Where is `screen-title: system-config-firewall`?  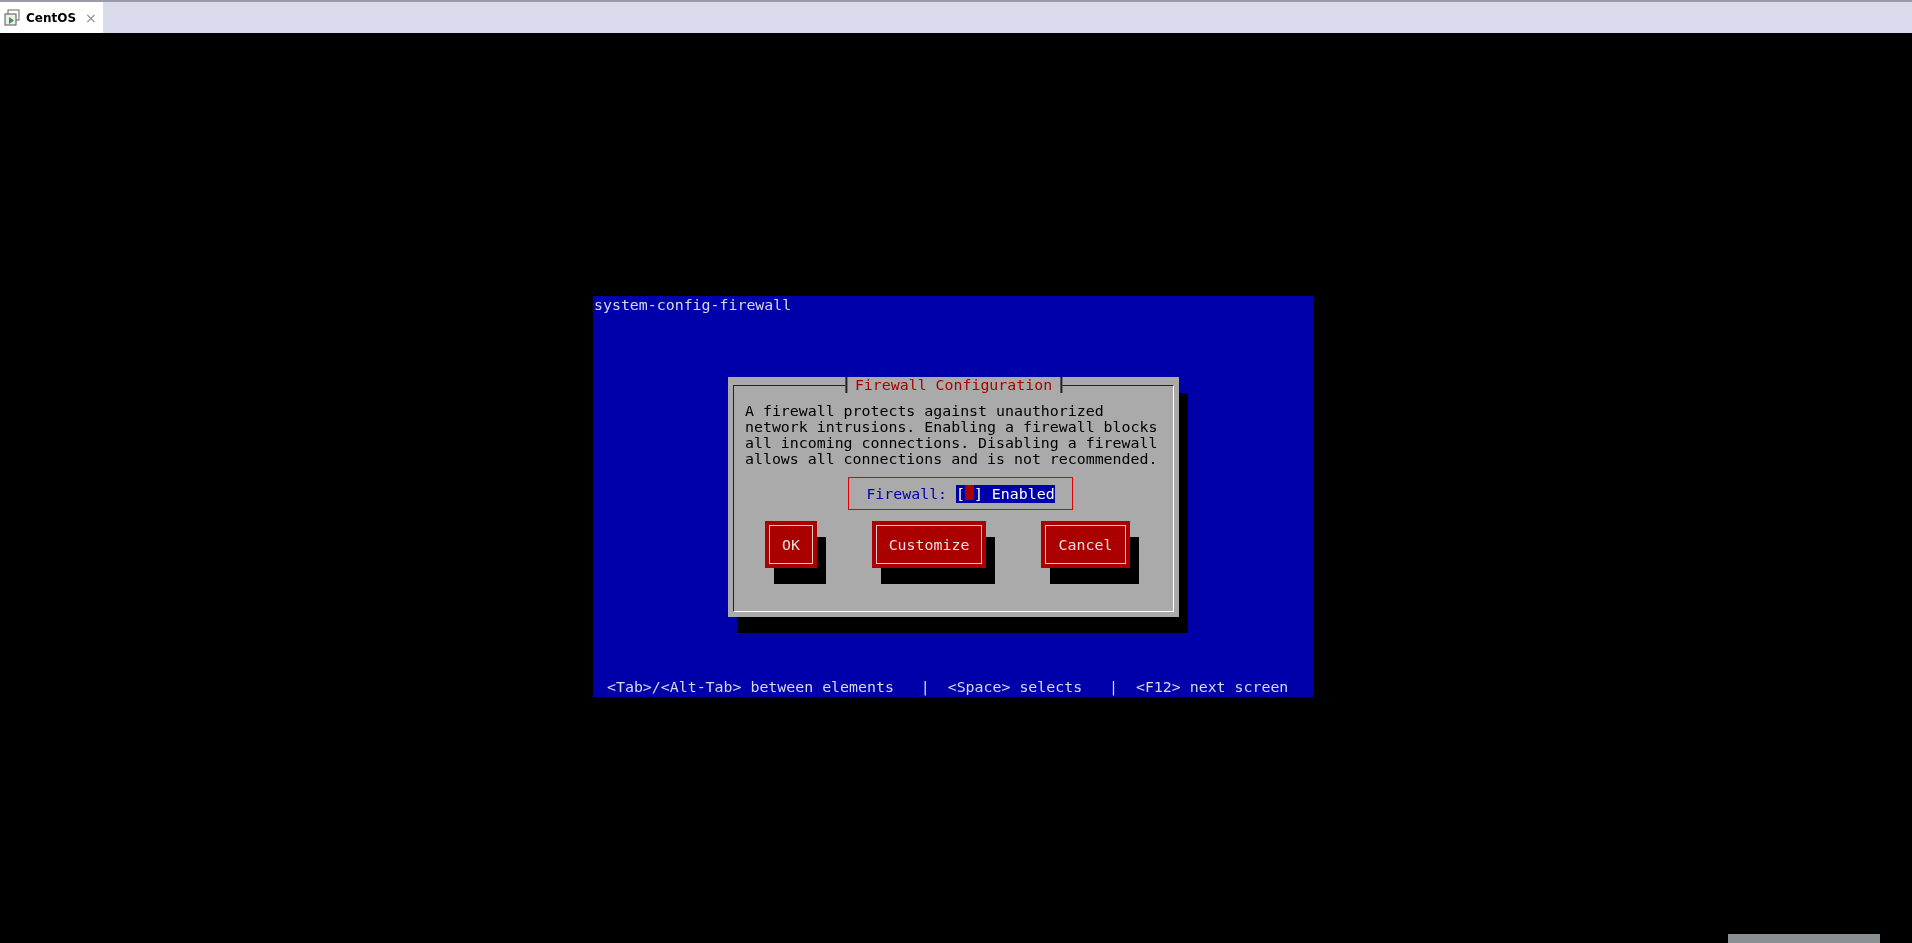
screen-title: system-config-firewall is located at coordinates (693, 305).